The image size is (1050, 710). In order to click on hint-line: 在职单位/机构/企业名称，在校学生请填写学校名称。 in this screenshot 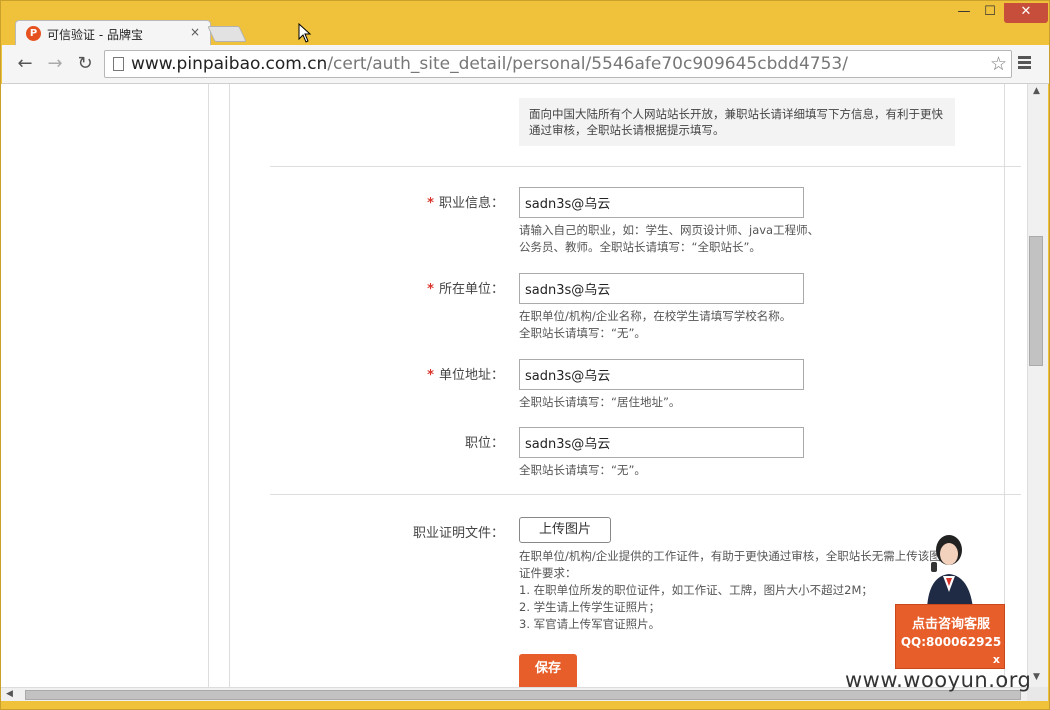, I will do `click(655, 316)`.